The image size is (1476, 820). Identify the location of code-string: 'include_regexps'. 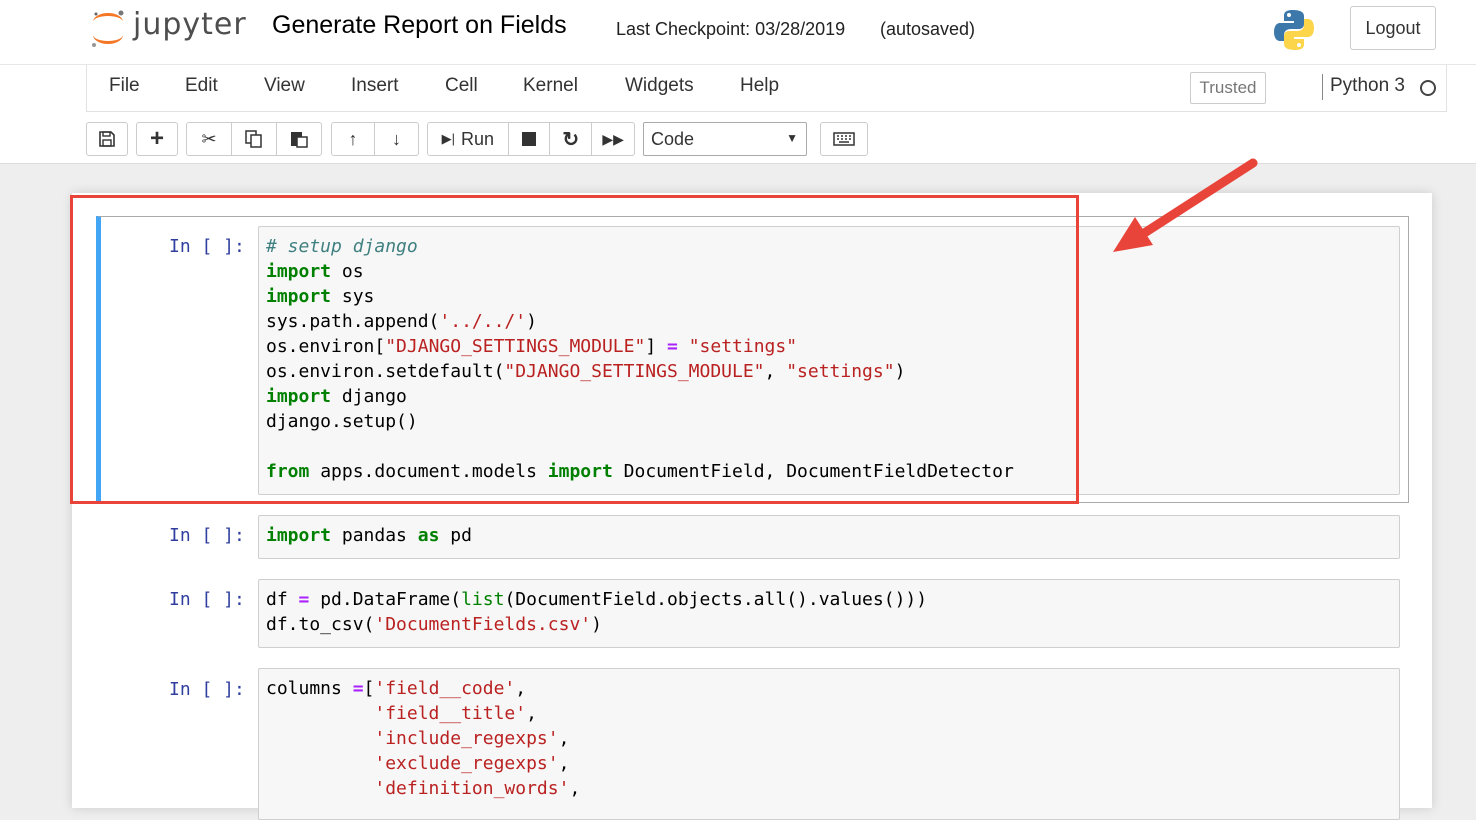
(466, 738).